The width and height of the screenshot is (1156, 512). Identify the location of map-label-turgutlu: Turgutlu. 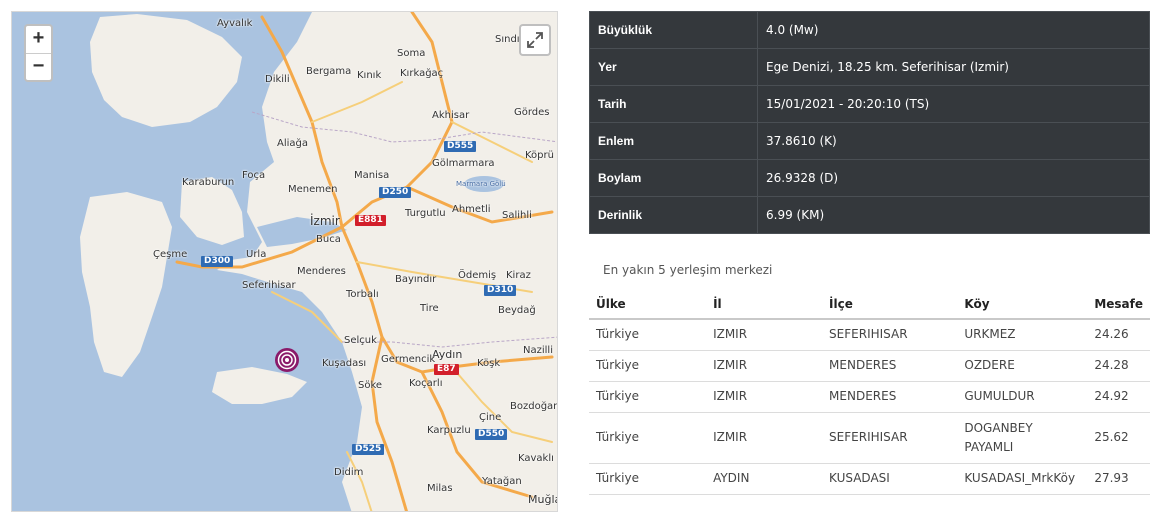
(425, 213).